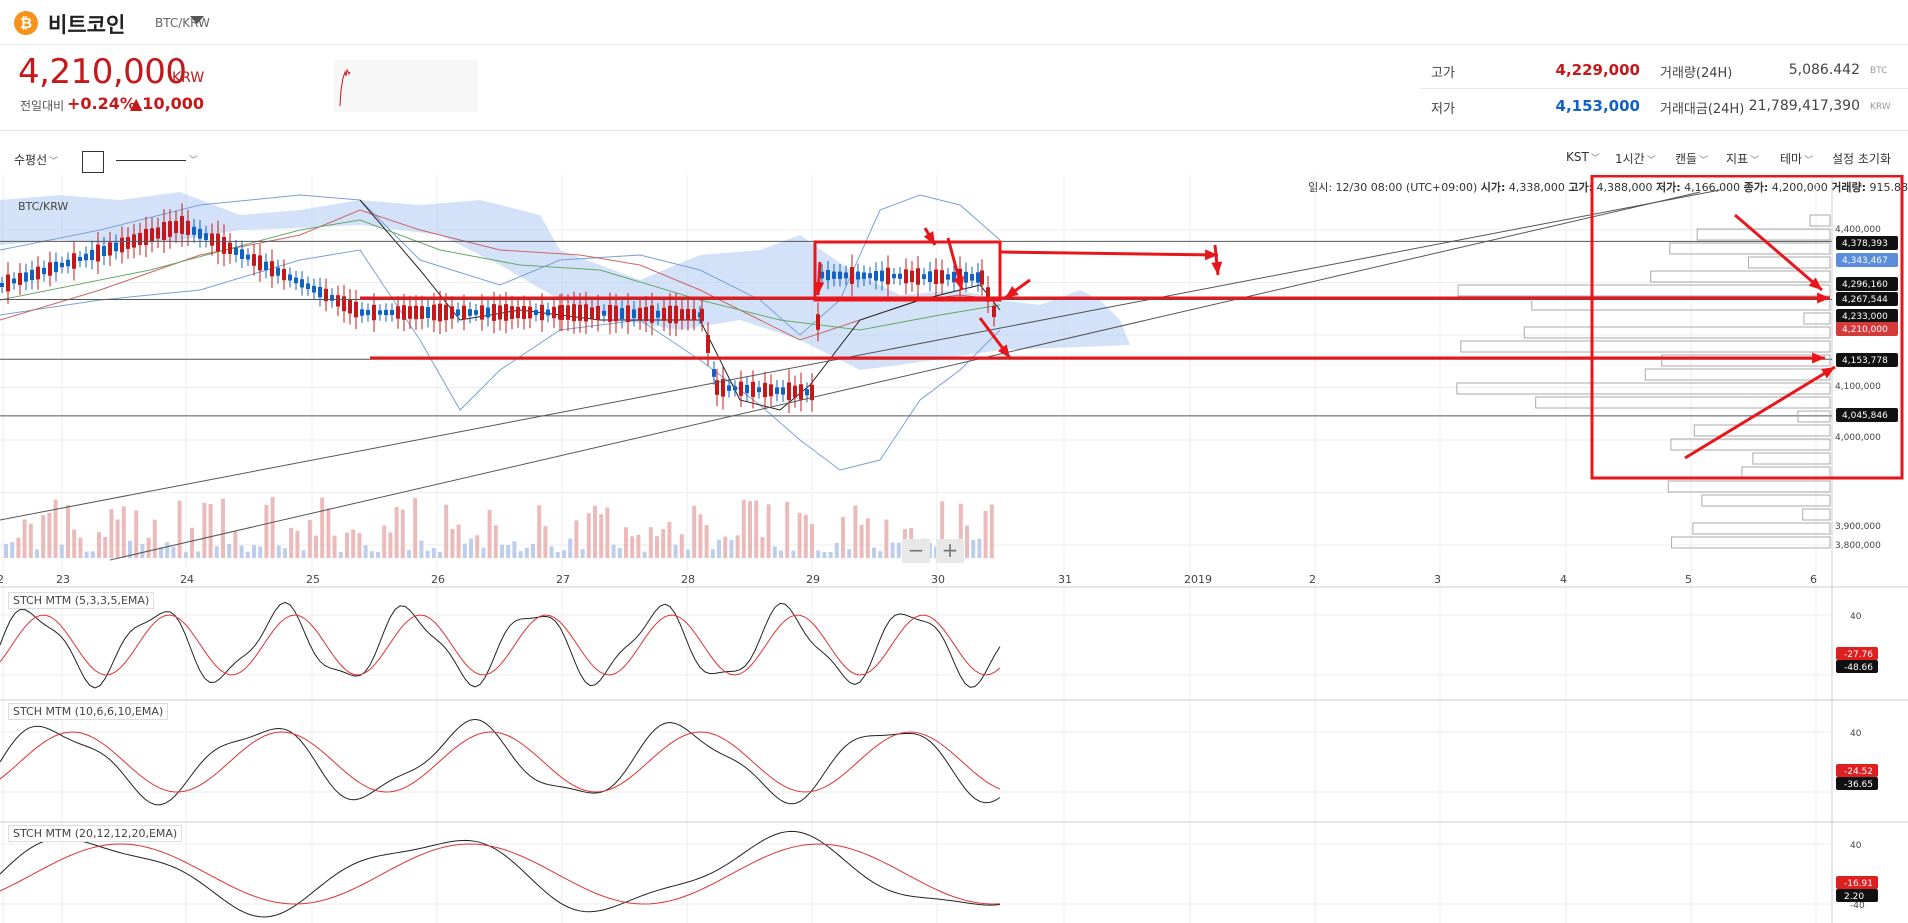 This screenshot has width=1908, height=923. Describe the element at coordinates (1861, 158) in the screenshot. I see `reset-settings-button: 설정 초기화` at that location.